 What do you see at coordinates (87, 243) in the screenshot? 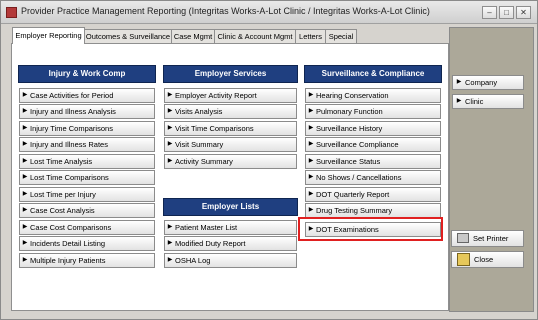
I see `report-button: ▶ Incidents Detail Listing` at bounding box center [87, 243].